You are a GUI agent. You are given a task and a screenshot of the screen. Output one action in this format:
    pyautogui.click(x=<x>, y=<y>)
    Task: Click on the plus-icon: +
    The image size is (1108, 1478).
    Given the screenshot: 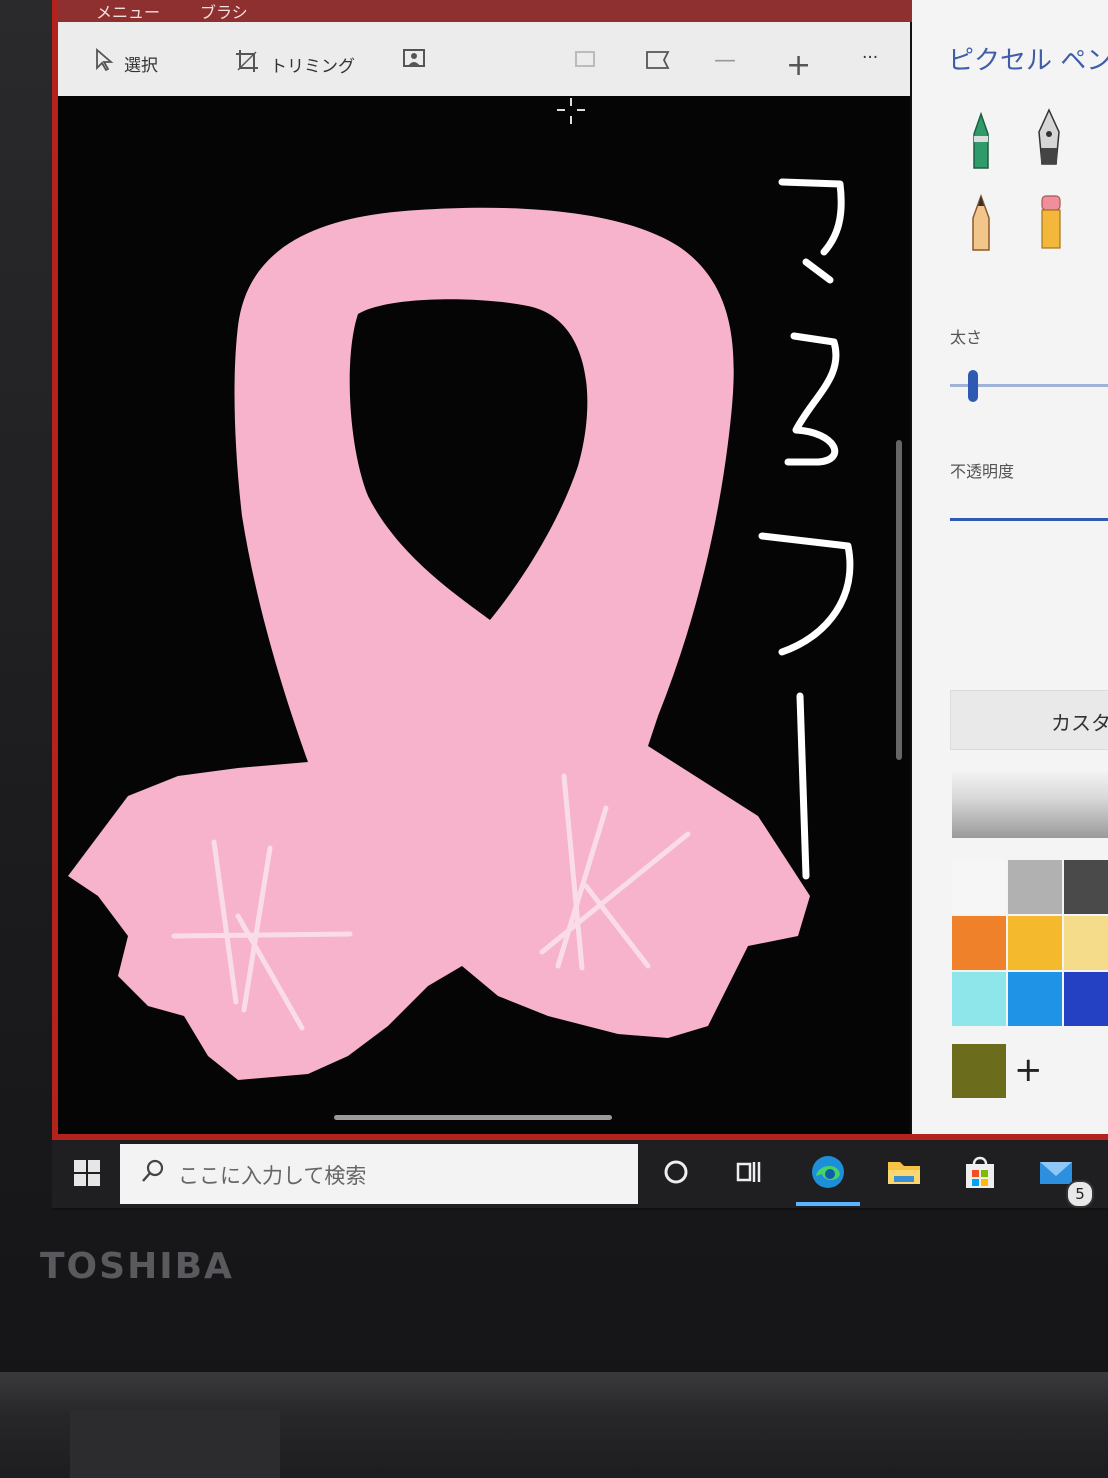 What is the action you would take?
    pyautogui.click(x=799, y=65)
    